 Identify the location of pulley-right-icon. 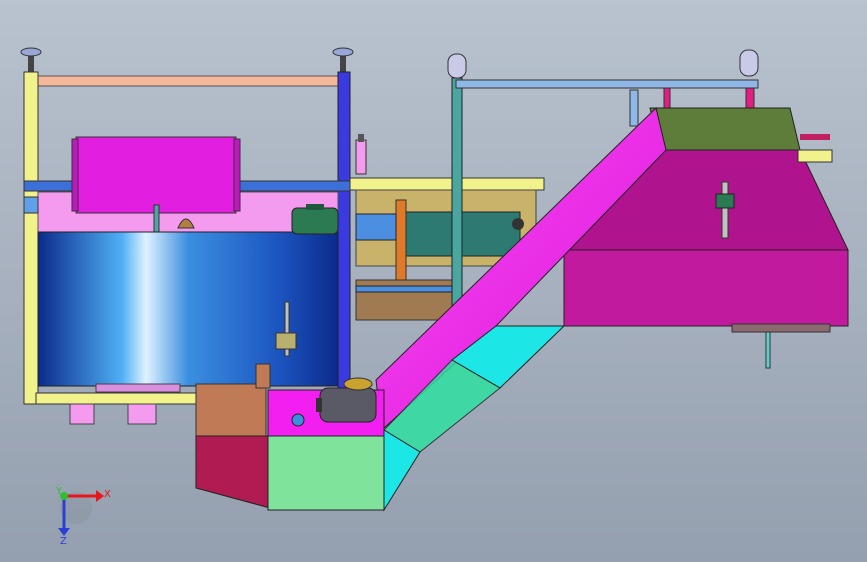
(749, 63).